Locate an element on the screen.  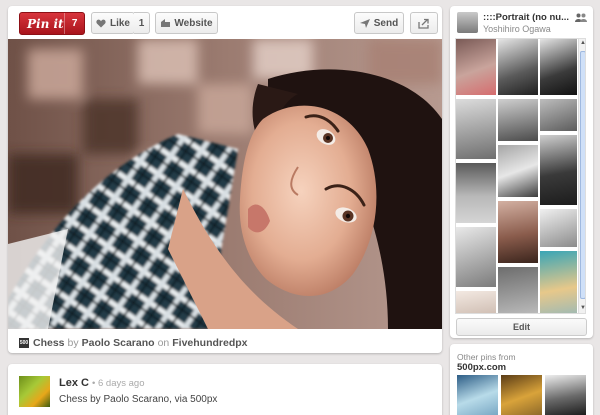
website-button: Website is located at coordinates (186, 23).